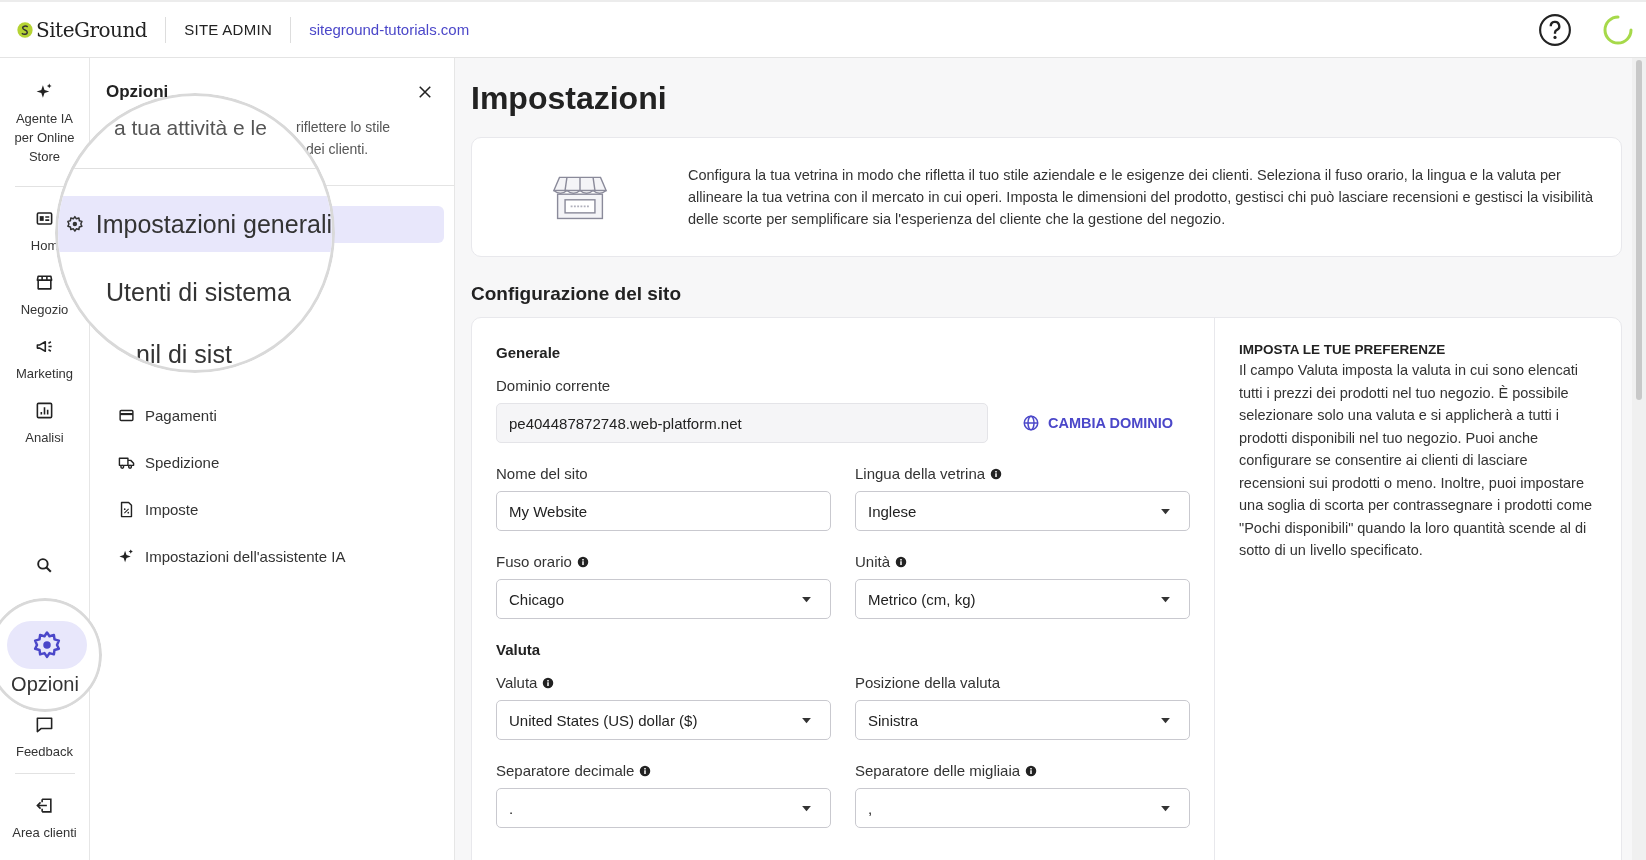 This screenshot has height=860, width=1646. Describe the element at coordinates (425, 92) in the screenshot. I see `close-icon` at that location.